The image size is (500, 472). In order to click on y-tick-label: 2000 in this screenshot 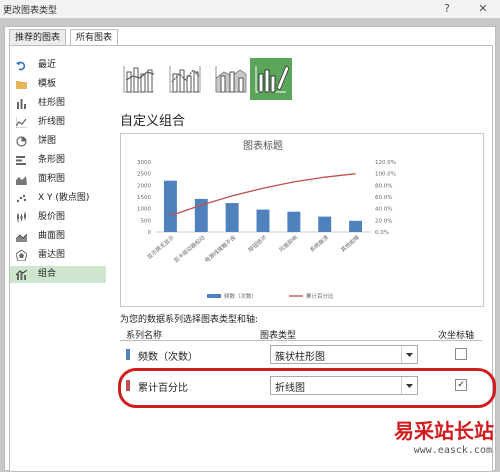, I will do `click(144, 186)`.